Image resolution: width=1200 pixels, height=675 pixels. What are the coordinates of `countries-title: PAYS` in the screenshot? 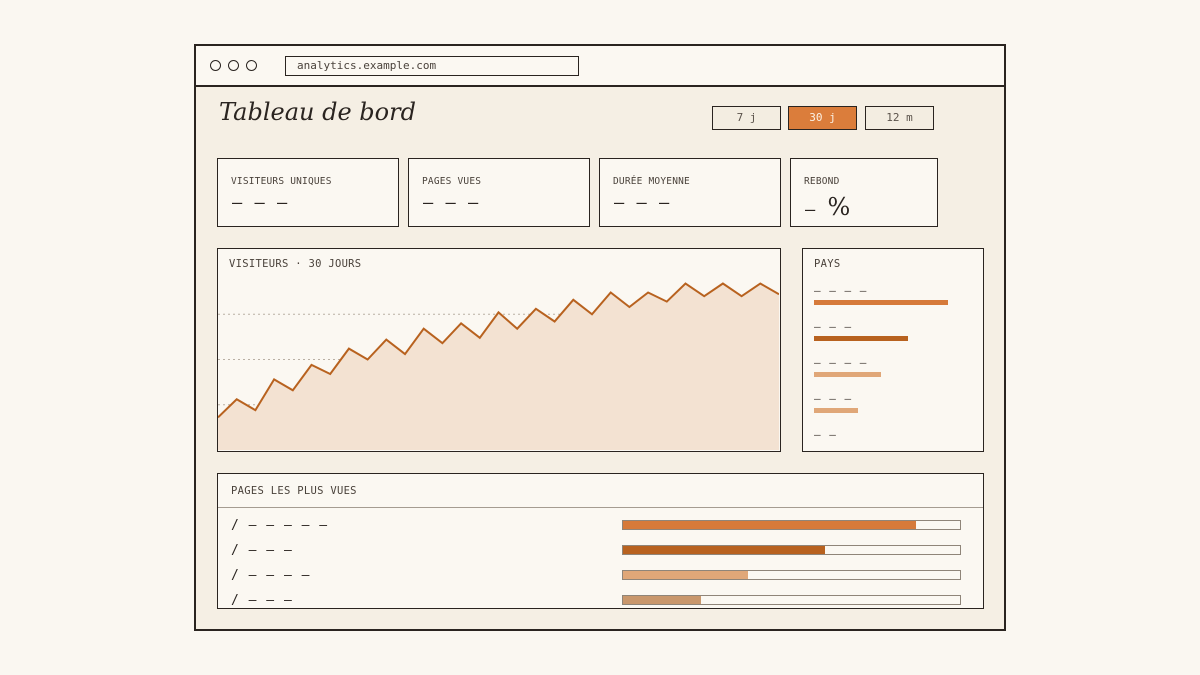 It's located at (827, 264).